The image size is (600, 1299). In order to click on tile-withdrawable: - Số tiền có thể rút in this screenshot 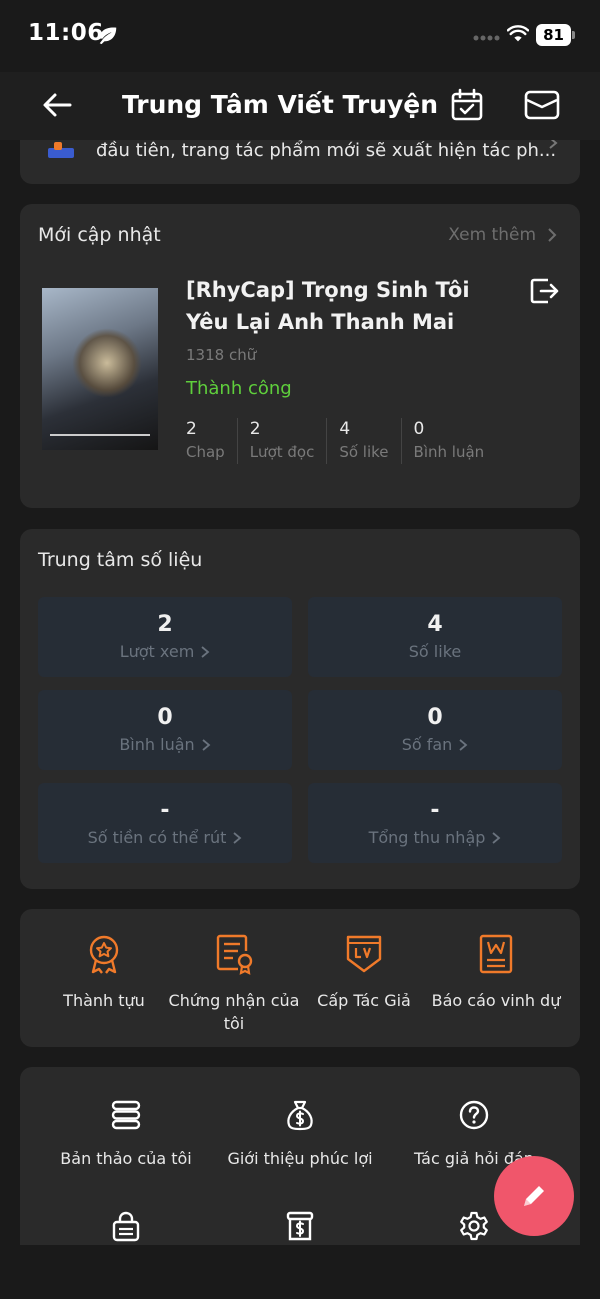, I will do `click(165, 823)`.